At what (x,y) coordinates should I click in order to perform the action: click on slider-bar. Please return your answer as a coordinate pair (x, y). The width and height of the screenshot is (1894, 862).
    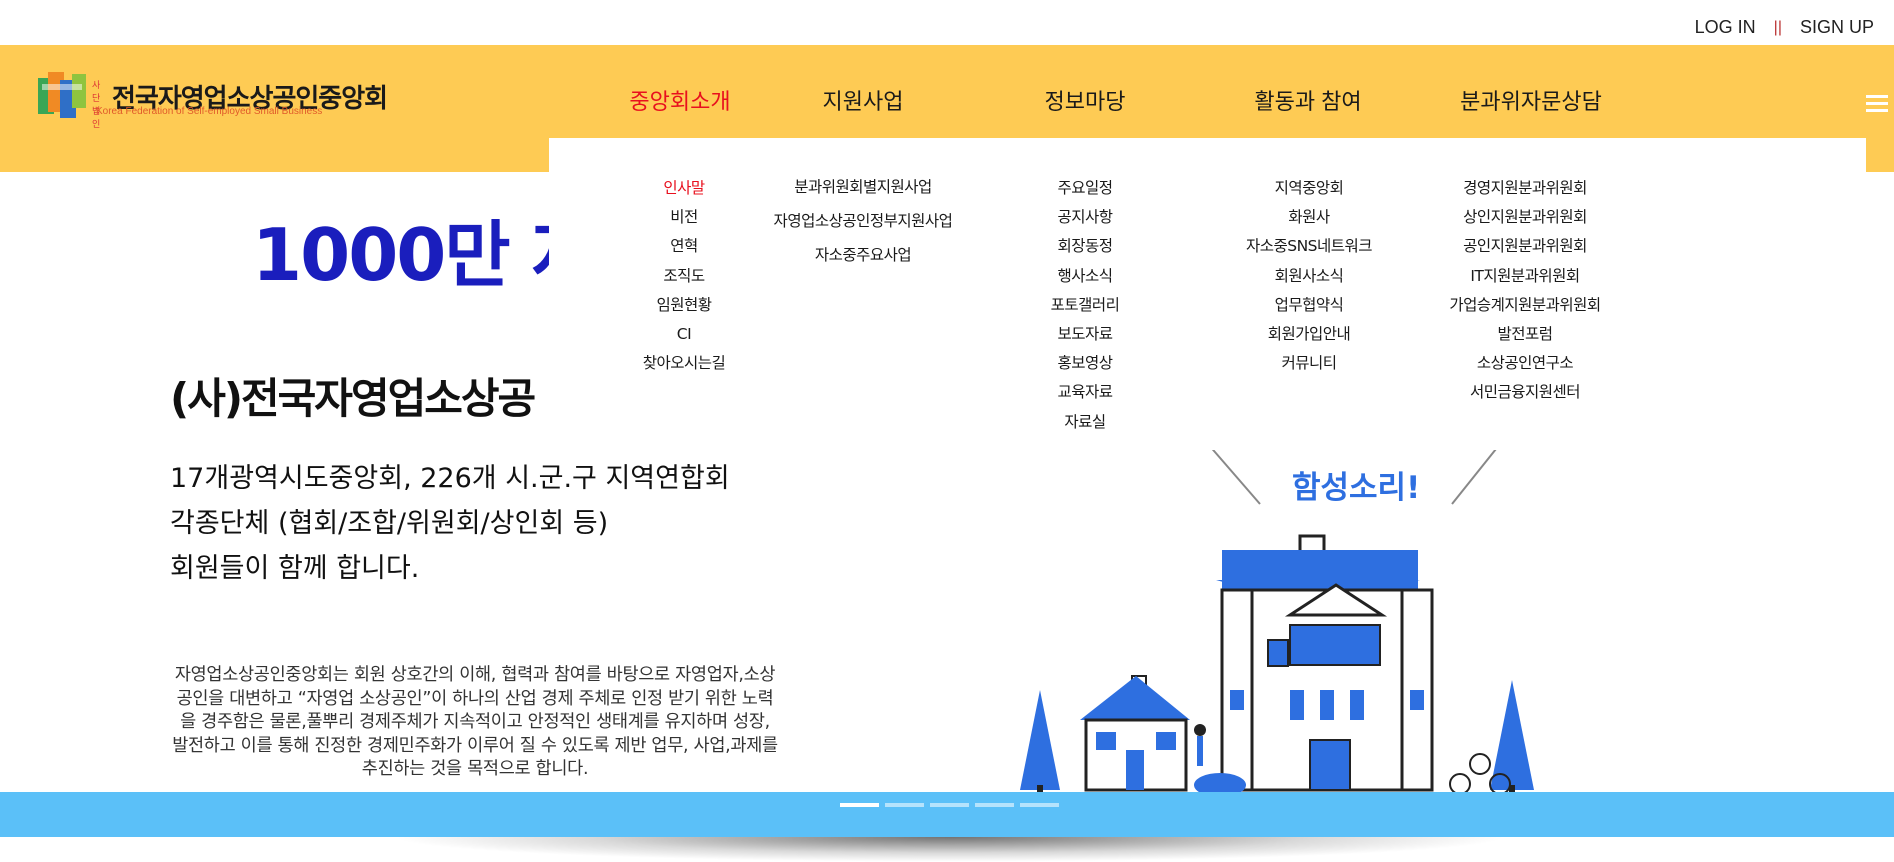
    Looking at the image, I should click on (947, 814).